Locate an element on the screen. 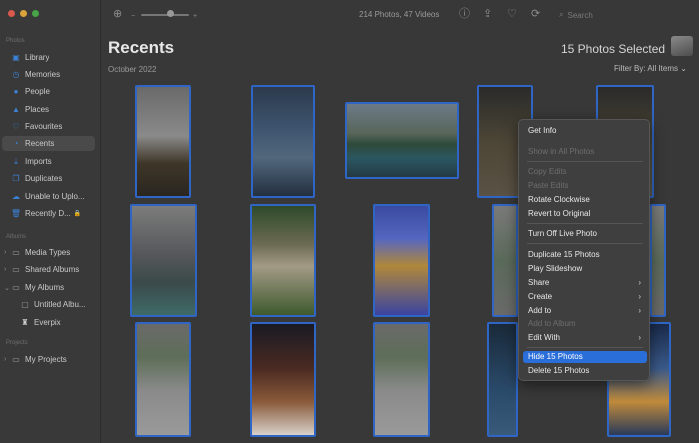 The image size is (699, 443). photo-count: 214 Photos, 47 Videos is located at coordinates (399, 14).